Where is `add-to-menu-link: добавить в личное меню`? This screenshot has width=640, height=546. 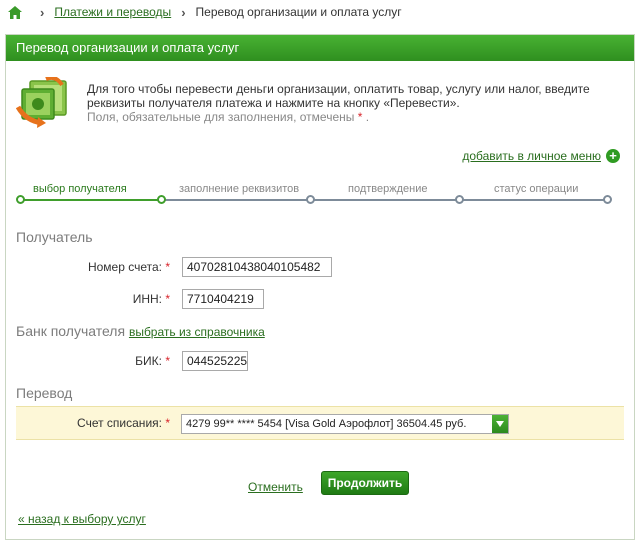
add-to-menu-link: добавить в личное меню is located at coordinates (531, 156).